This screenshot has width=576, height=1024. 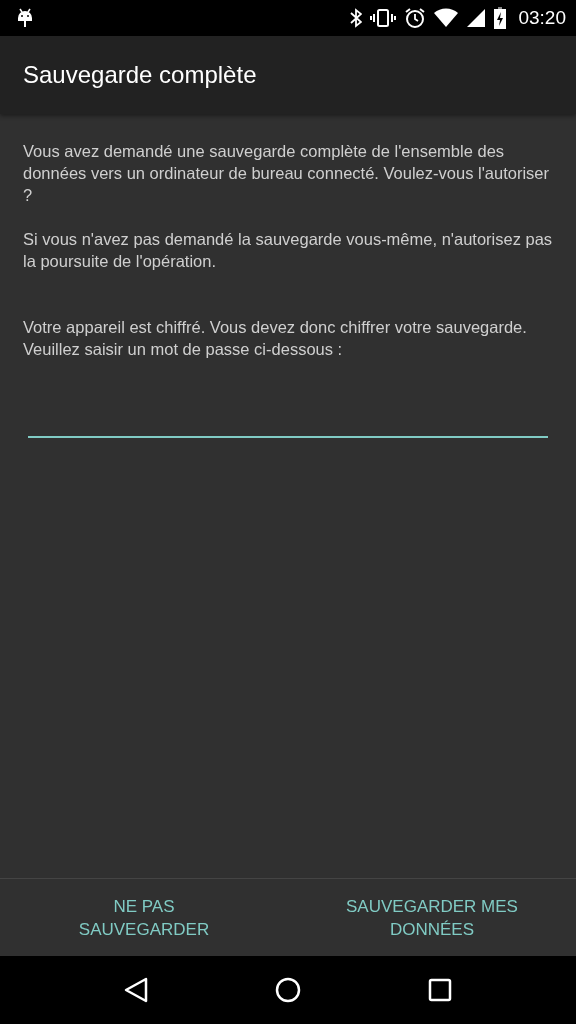 I want to click on battery-charging-icon, so click(x=500, y=18).